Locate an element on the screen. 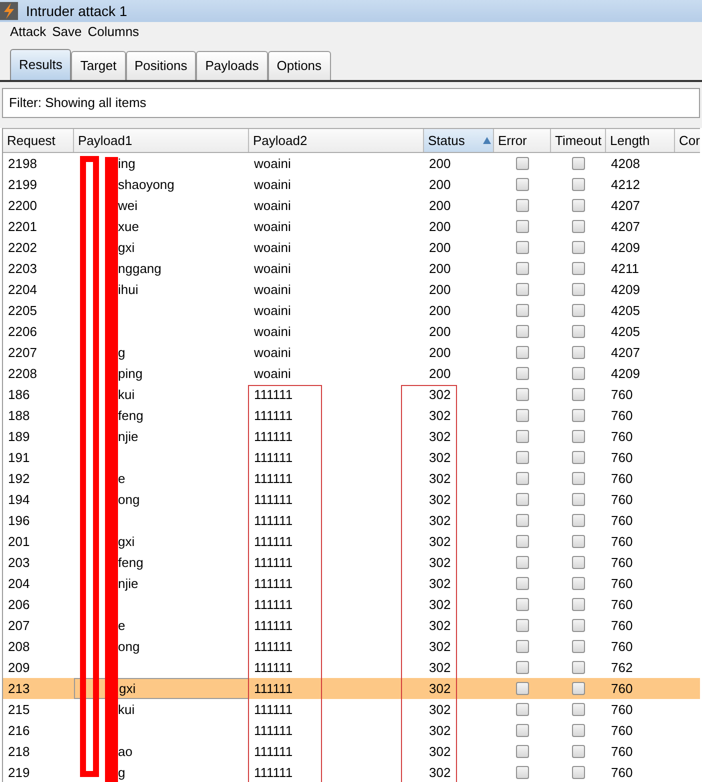  tab: Options is located at coordinates (299, 65).